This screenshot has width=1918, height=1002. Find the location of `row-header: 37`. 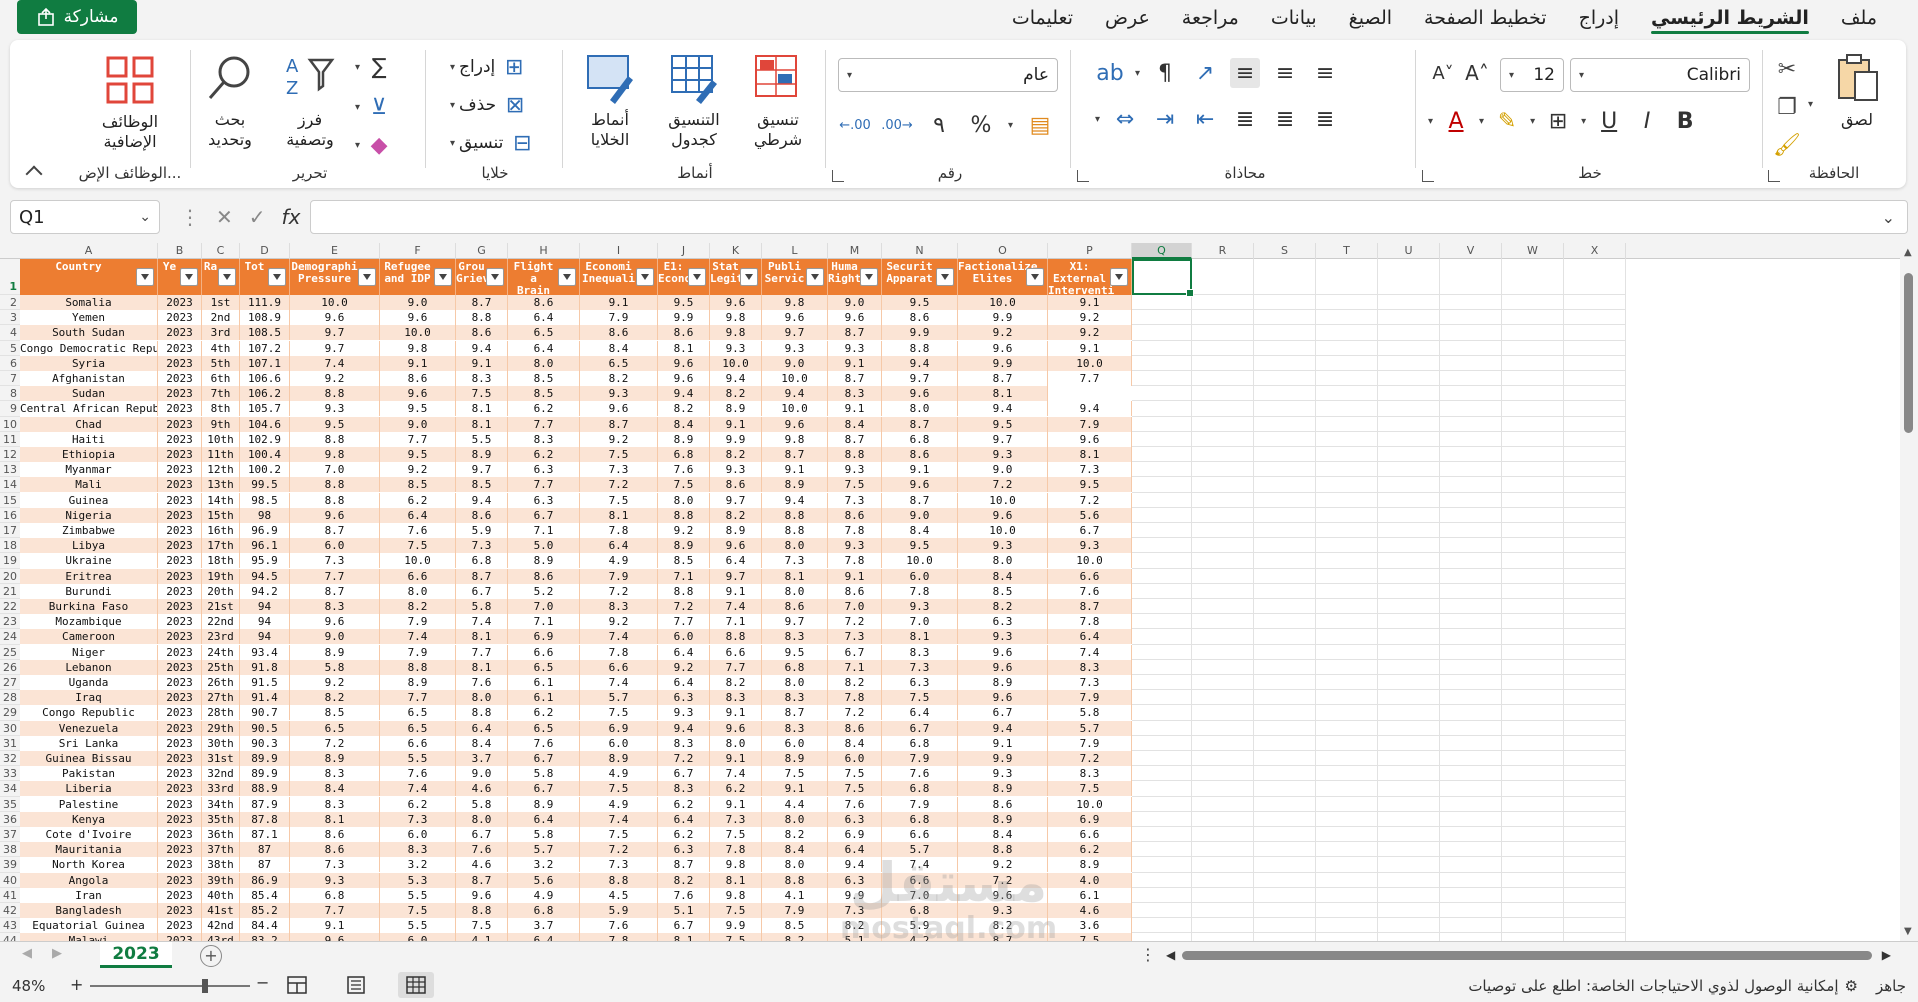

row-header: 37 is located at coordinates (10, 835).